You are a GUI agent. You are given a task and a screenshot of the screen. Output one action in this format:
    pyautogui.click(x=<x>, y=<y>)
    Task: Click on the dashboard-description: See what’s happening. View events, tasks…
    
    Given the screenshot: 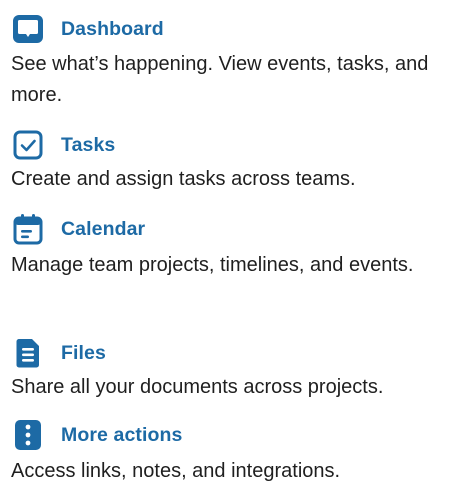 What is the action you would take?
    pyautogui.click(x=220, y=79)
    